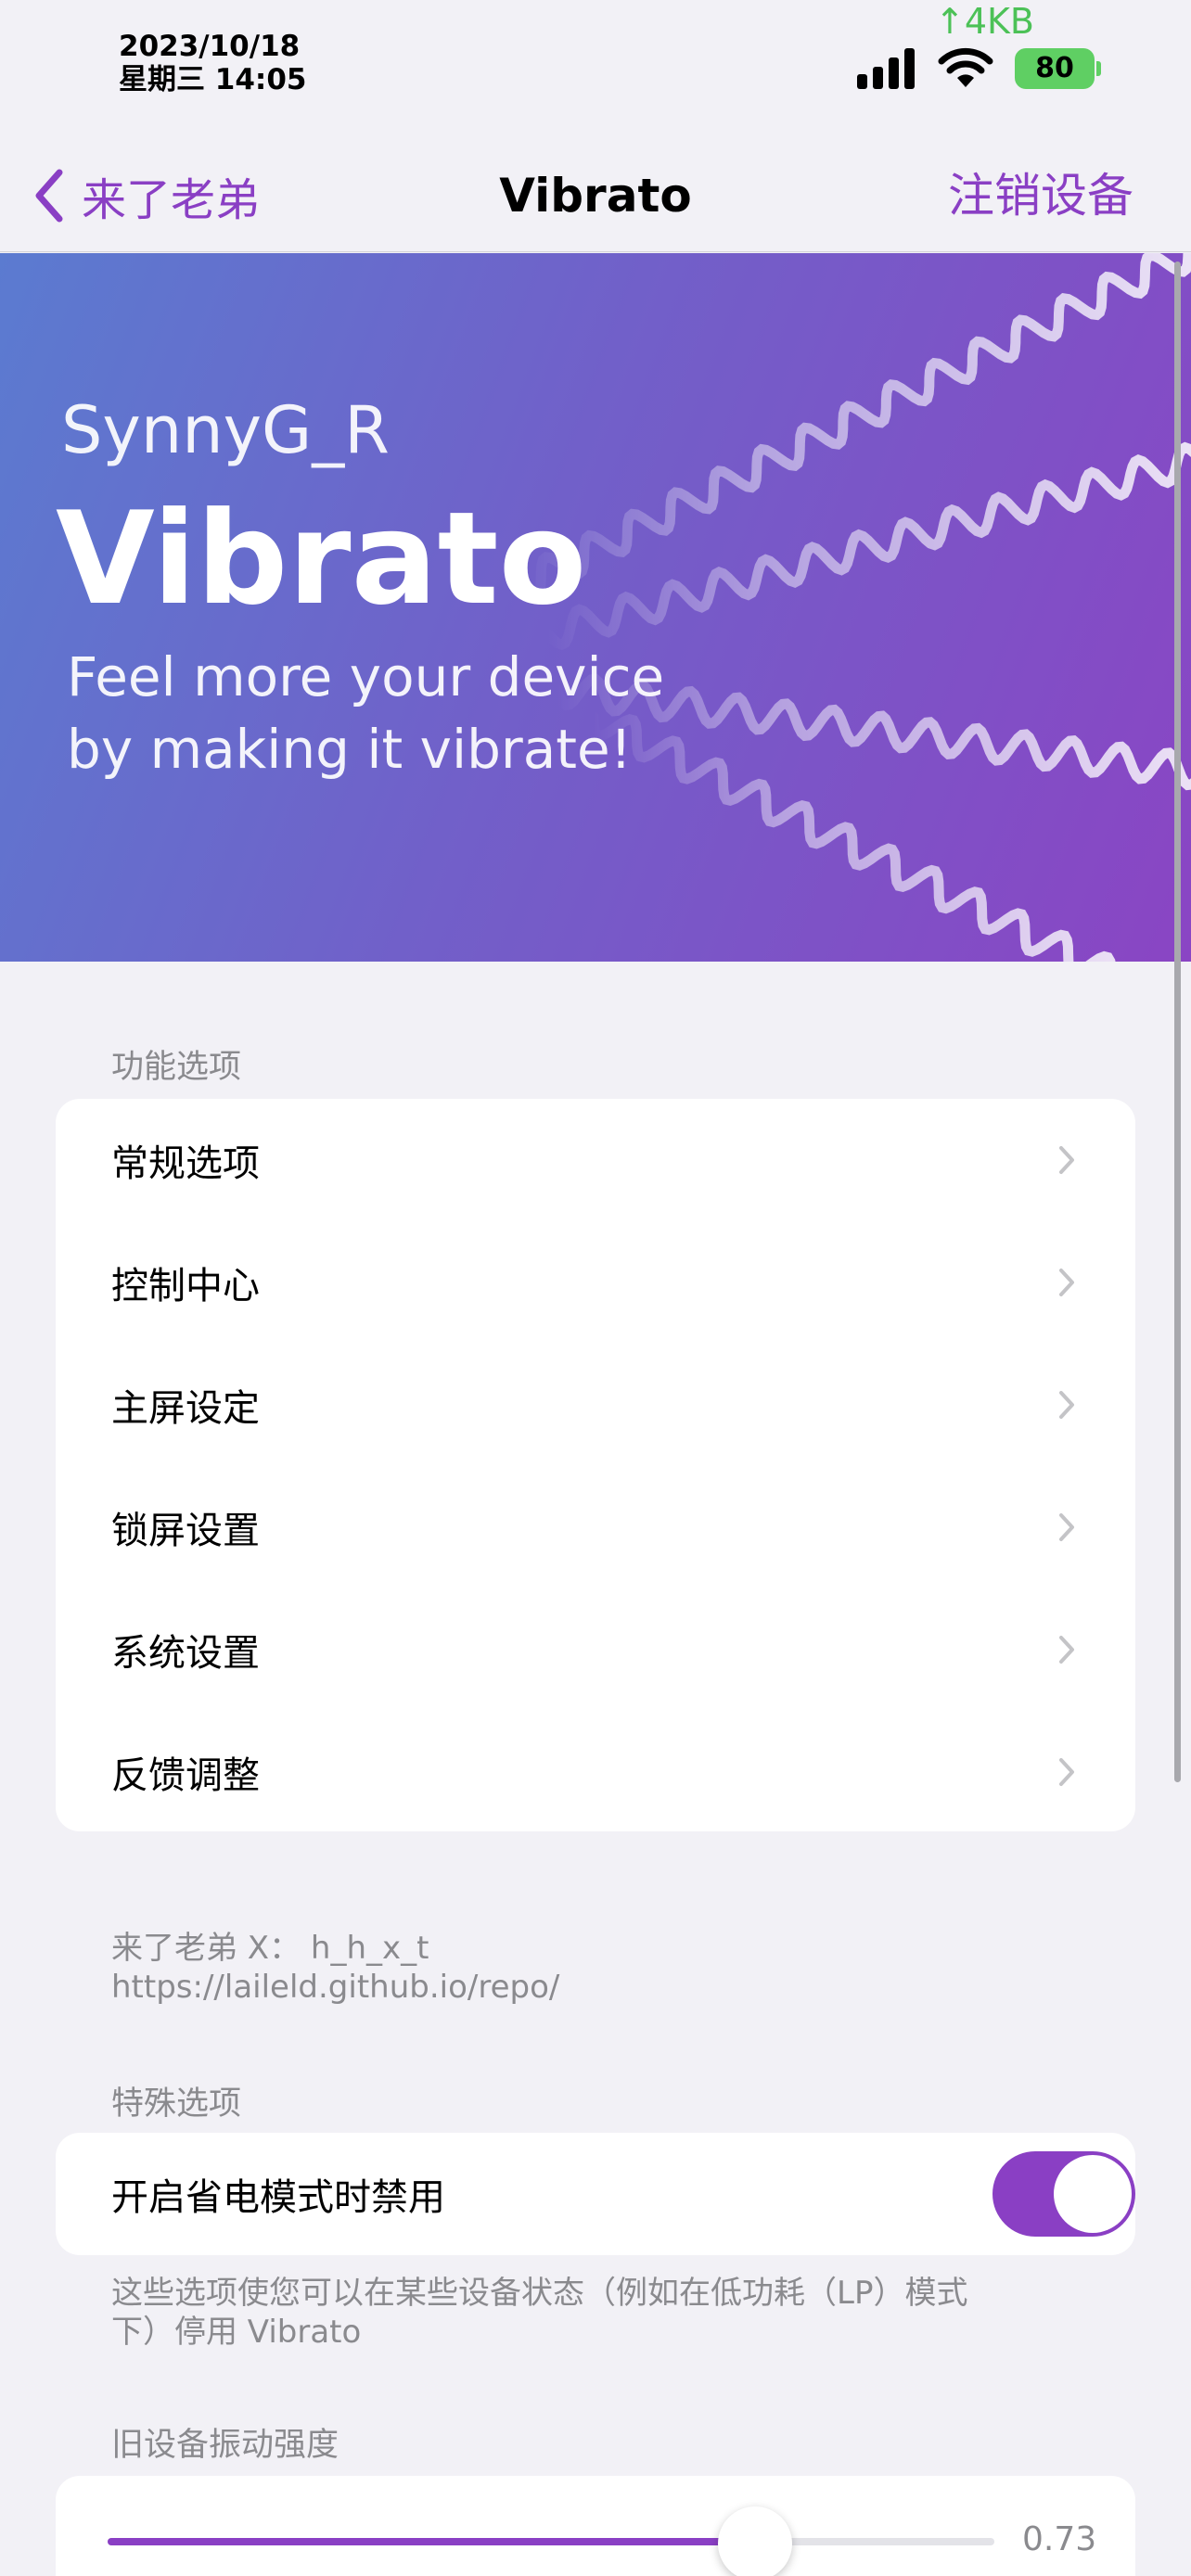 The image size is (1191, 2576). I want to click on list-item-label: 控制中心, so click(185, 1286).